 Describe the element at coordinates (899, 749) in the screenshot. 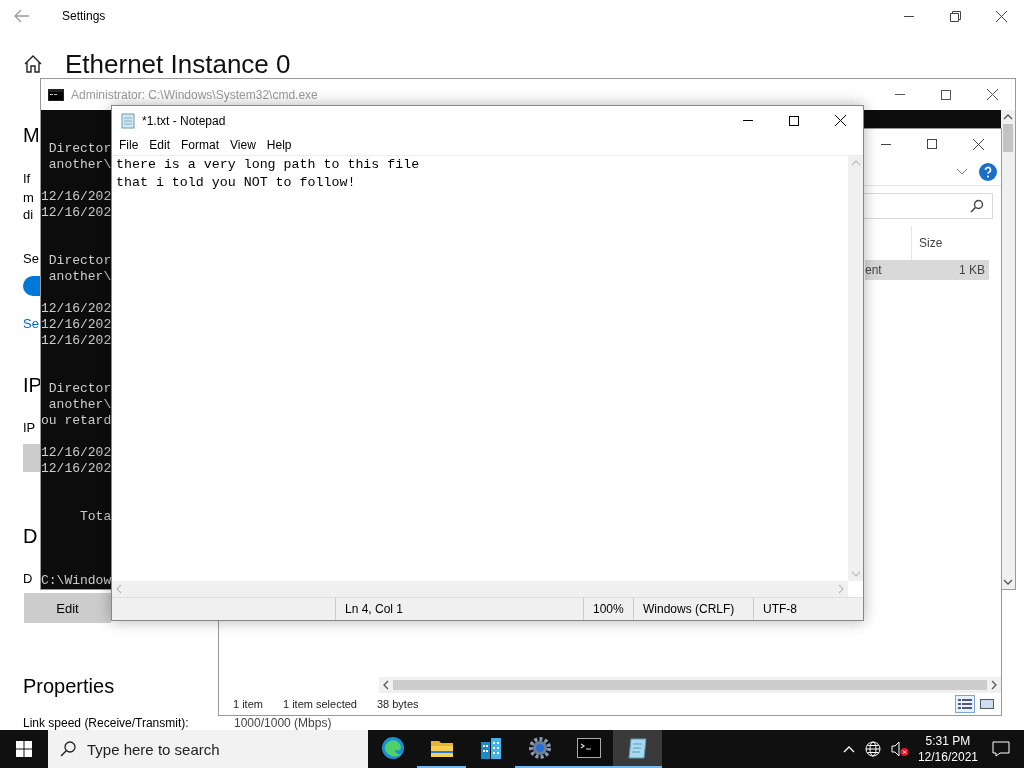

I see `speaker-muted-icon` at that location.